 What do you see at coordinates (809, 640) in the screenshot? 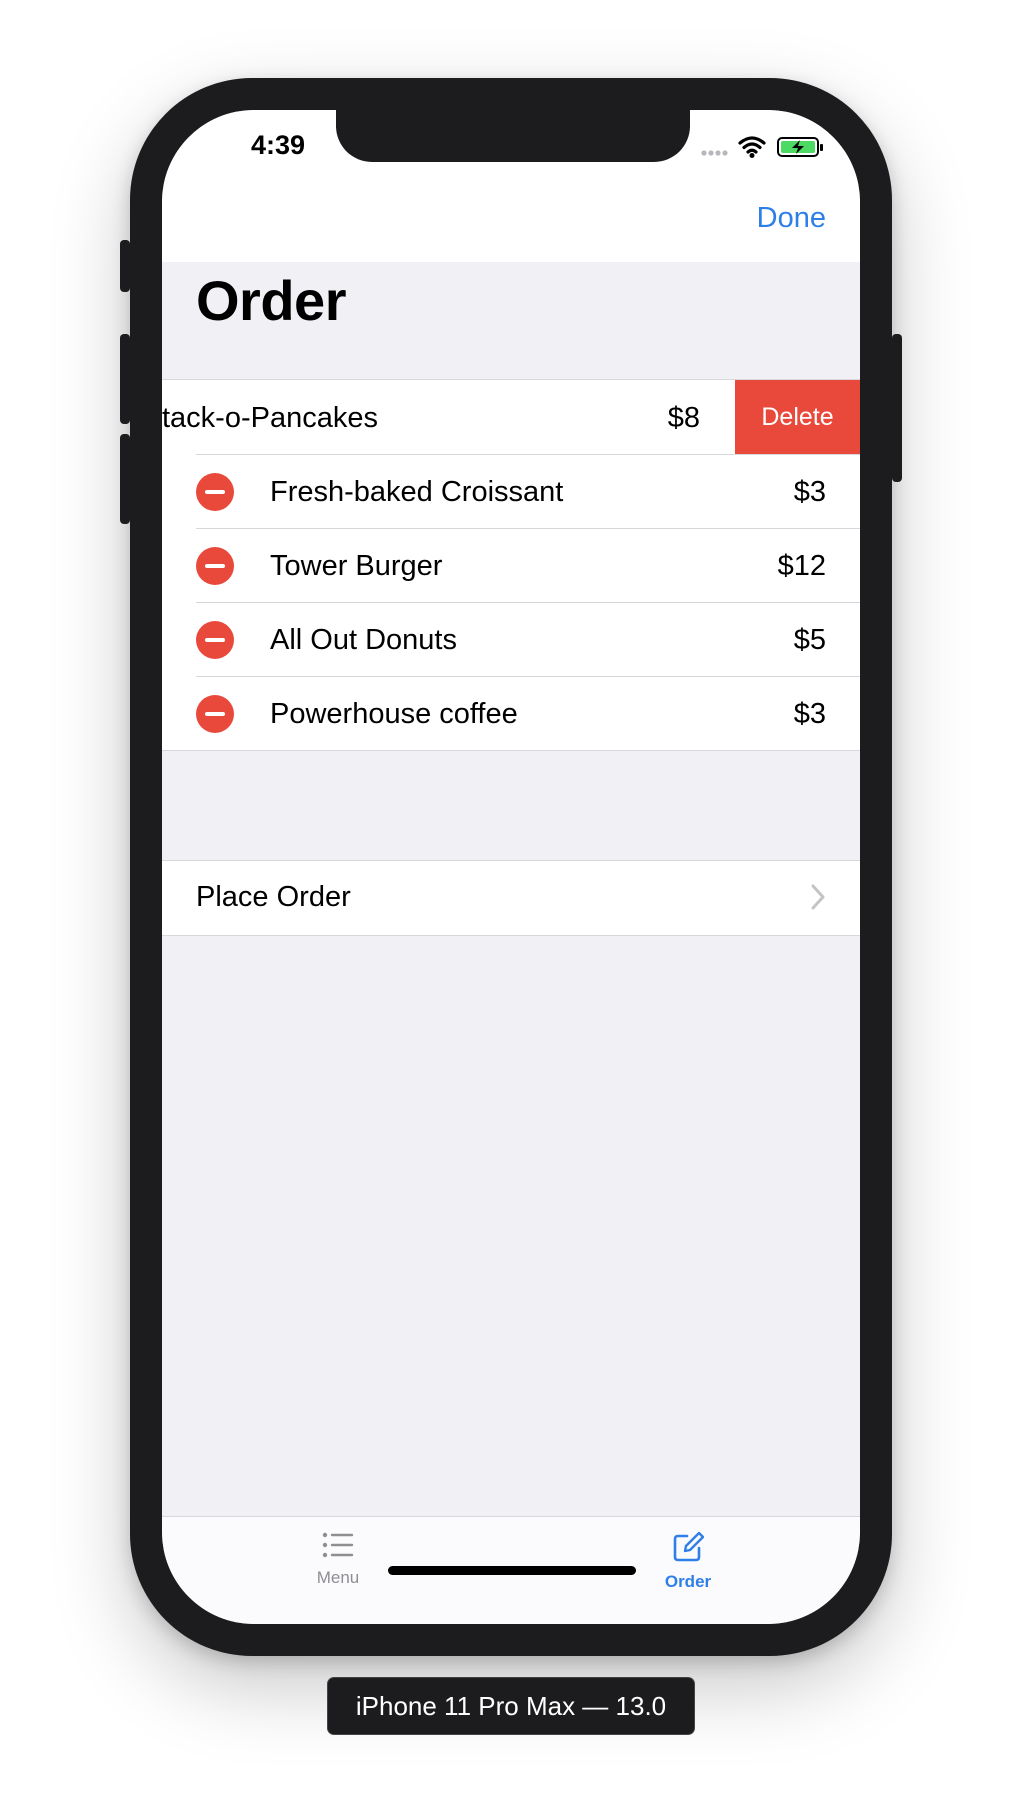
I see `item-price: $5` at bounding box center [809, 640].